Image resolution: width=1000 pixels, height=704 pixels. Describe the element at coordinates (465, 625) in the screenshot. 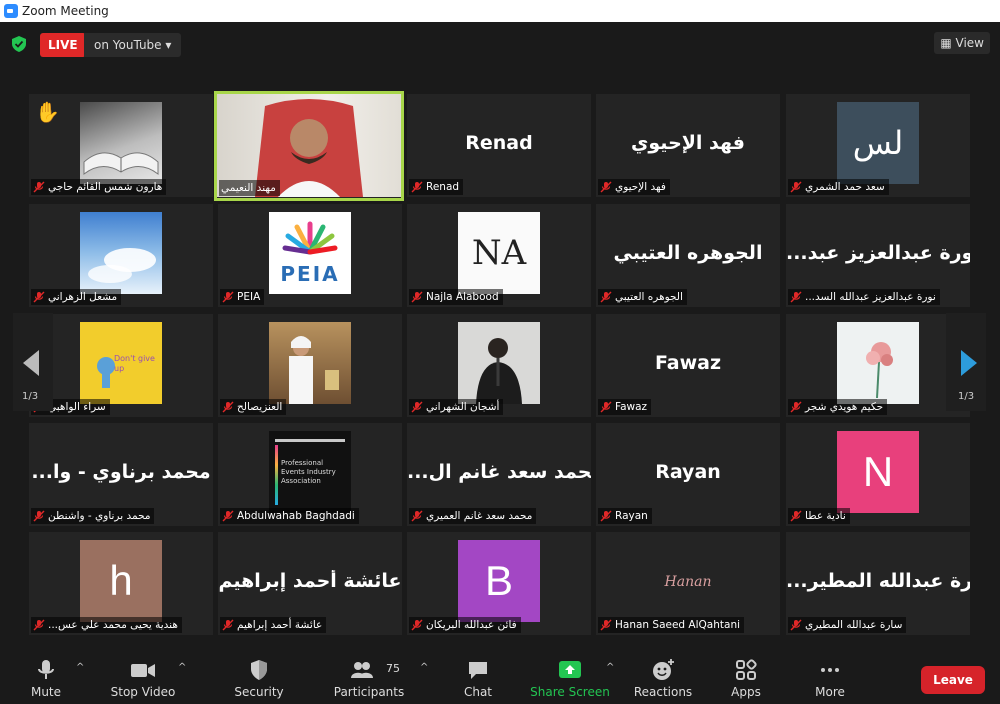

I see `participant-name-tag: فائن عبدالله البريكان` at that location.